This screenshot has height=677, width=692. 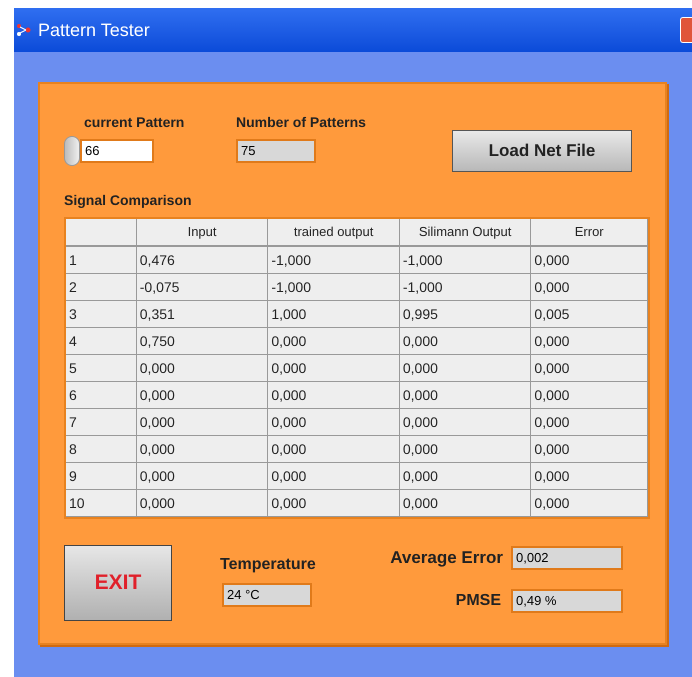 I want to click on table-cell-text: 0,351, so click(x=157, y=314).